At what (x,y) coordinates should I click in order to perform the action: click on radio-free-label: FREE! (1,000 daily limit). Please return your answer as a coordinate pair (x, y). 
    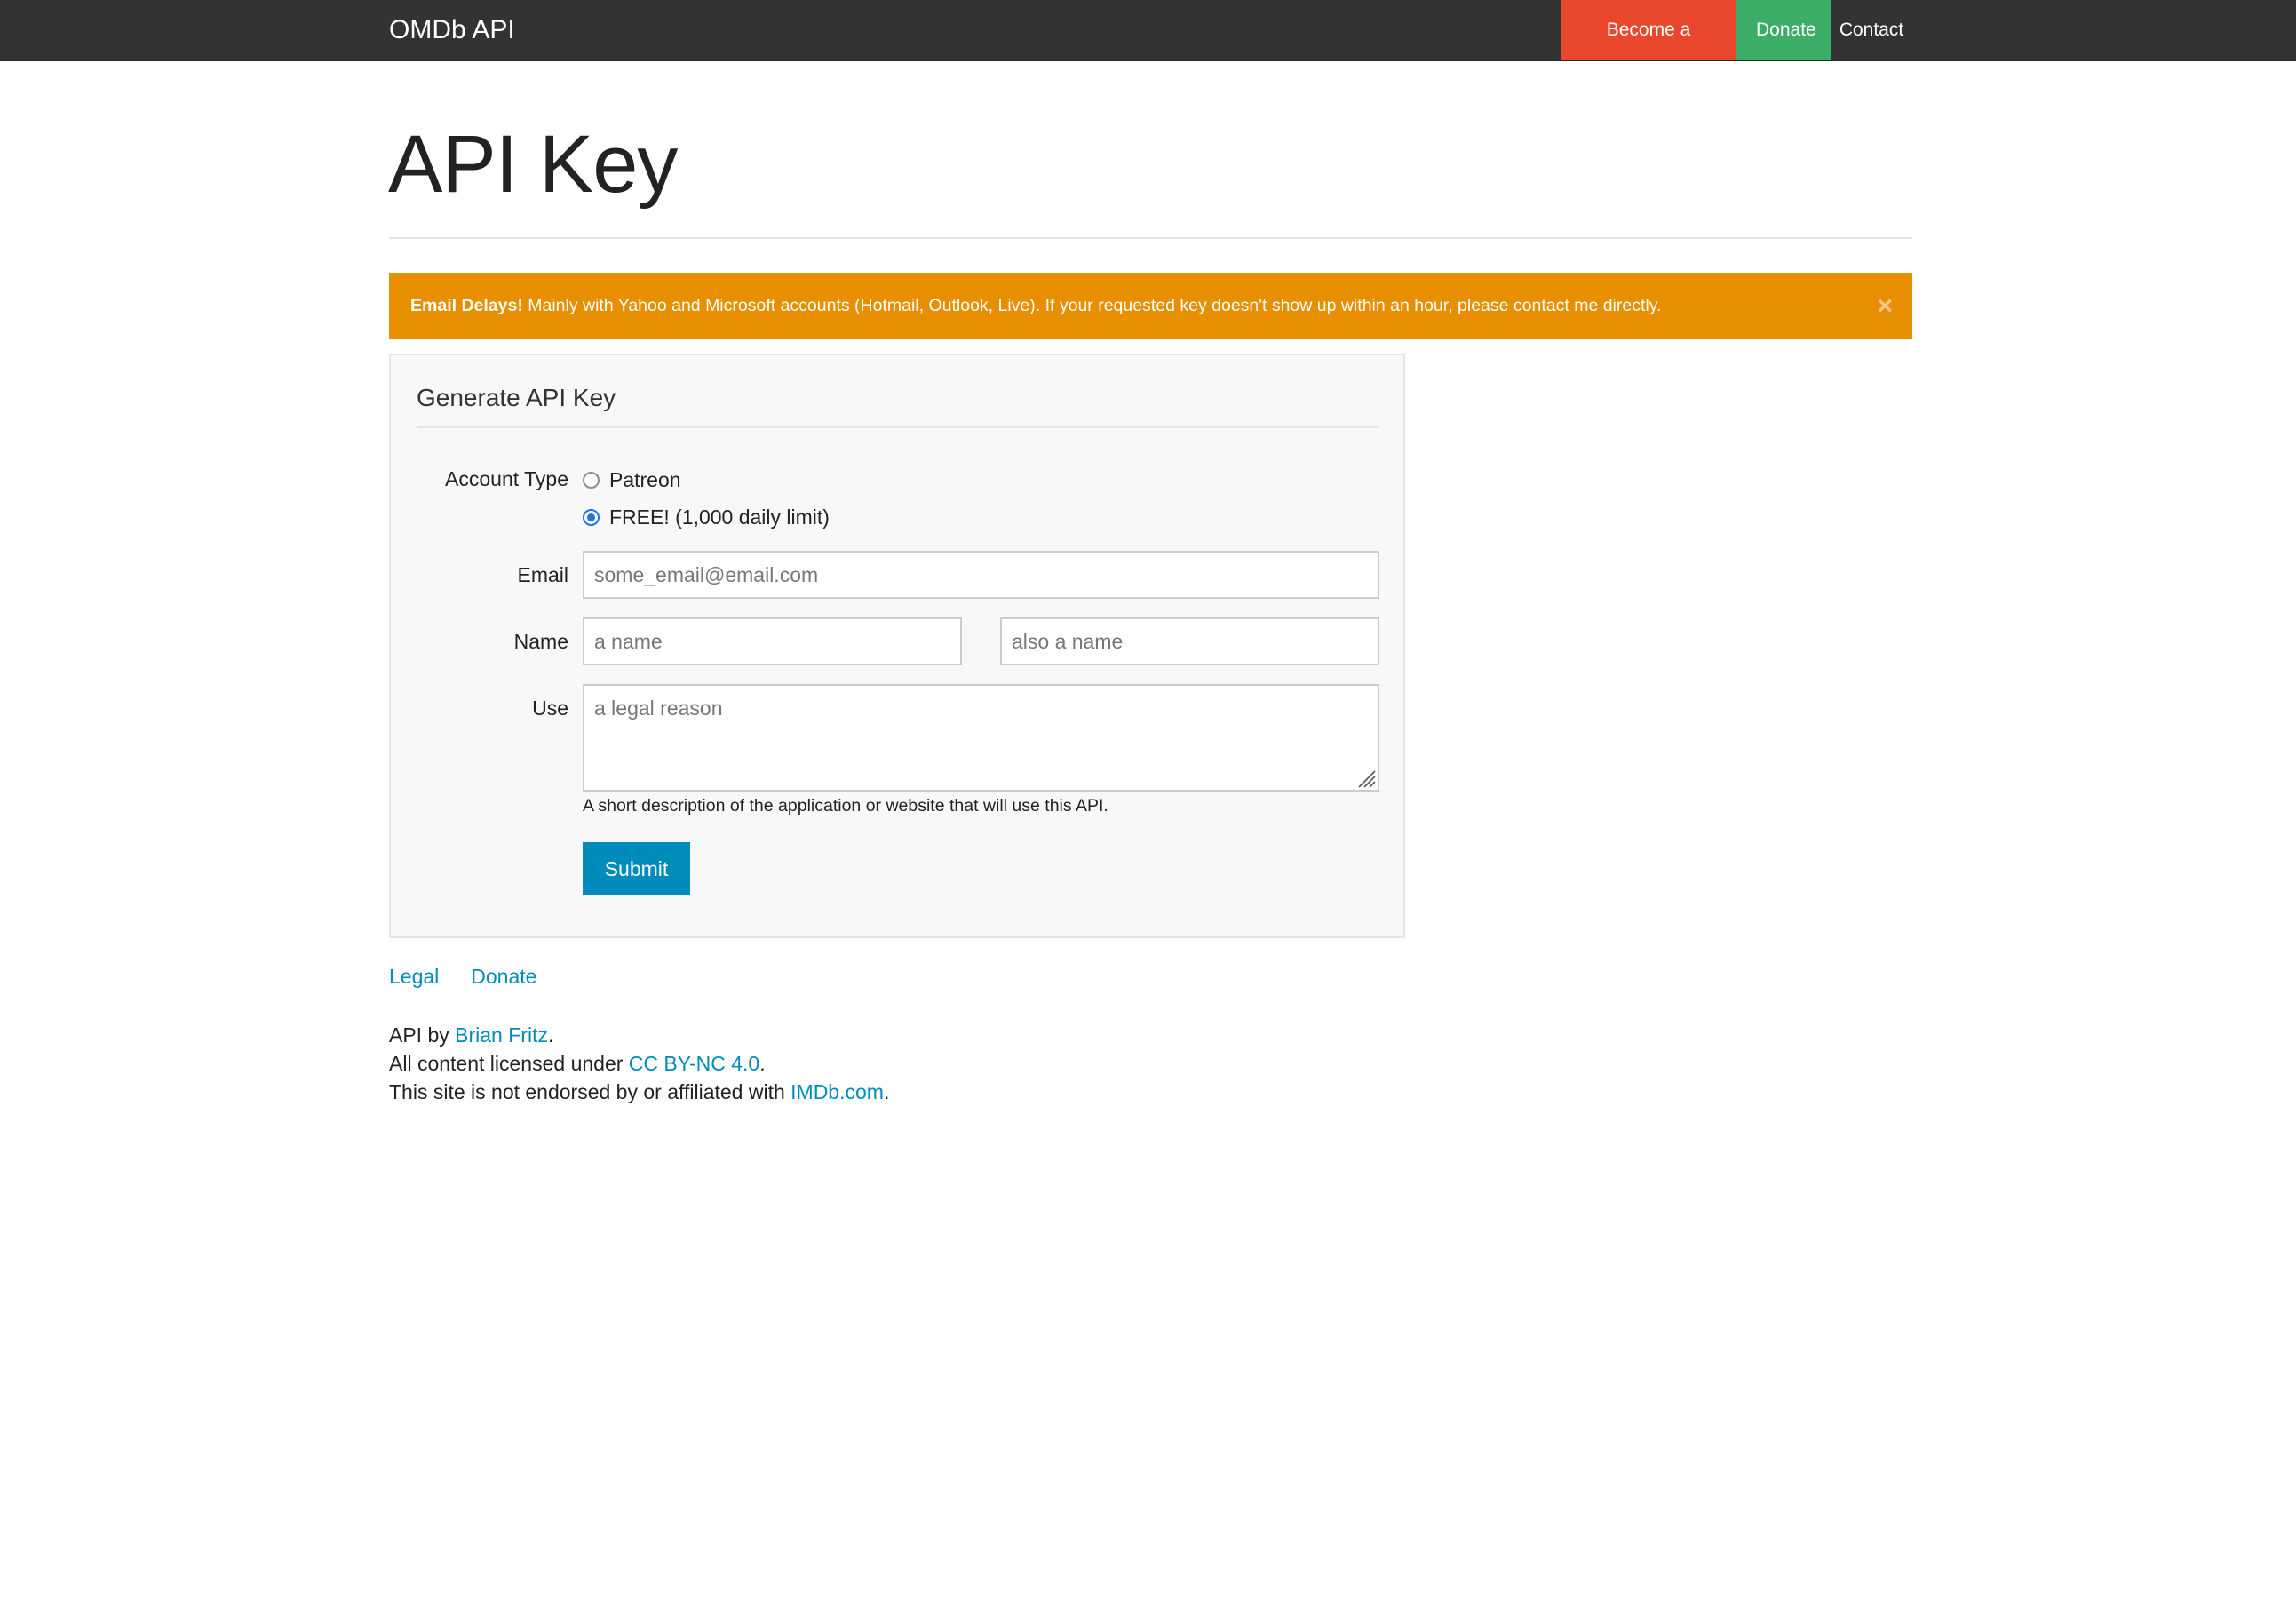
    Looking at the image, I should click on (719, 517).